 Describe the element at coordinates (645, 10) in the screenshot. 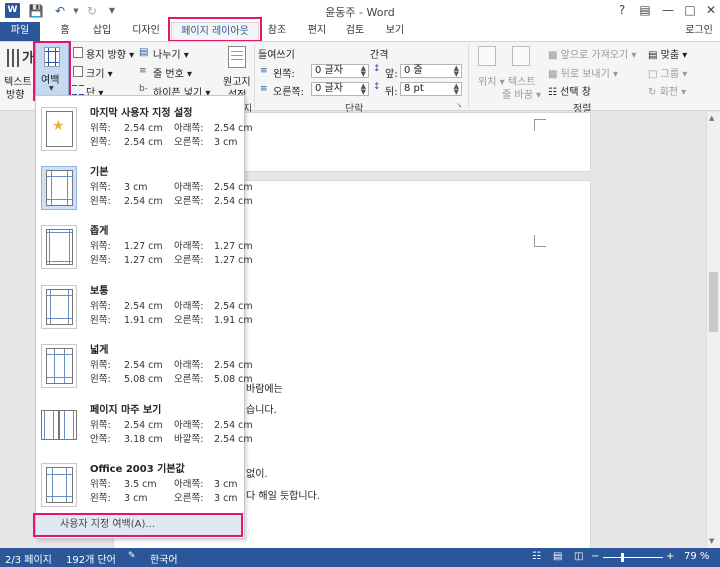

I see `ribbon-display-icon: ▤` at that location.